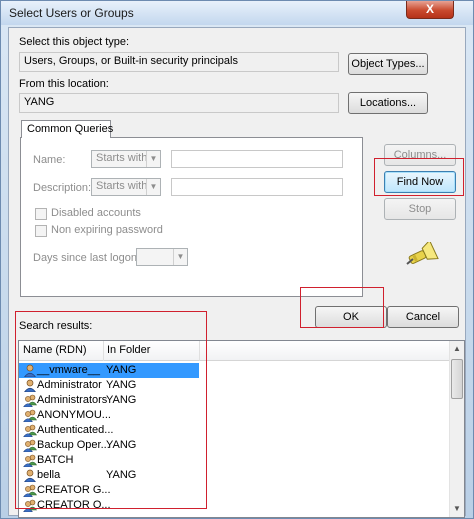 Image resolution: width=474 pixels, height=519 pixels. What do you see at coordinates (419, 177) in the screenshot?
I see `highlight-box-find-now` at bounding box center [419, 177].